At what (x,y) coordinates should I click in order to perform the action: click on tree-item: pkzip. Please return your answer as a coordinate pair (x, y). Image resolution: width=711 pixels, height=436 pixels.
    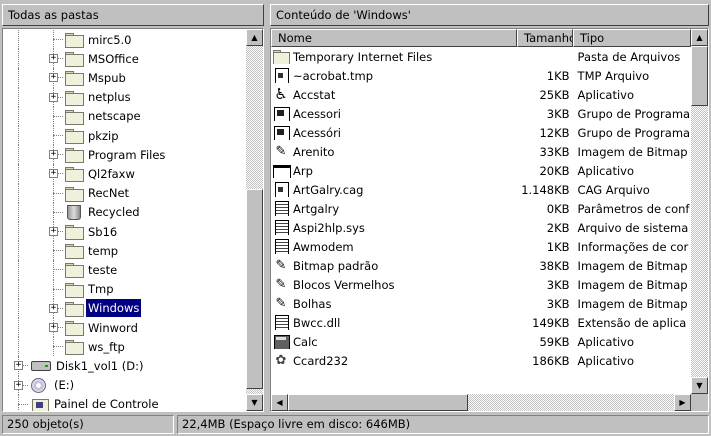
    Looking at the image, I should click on (93, 135).